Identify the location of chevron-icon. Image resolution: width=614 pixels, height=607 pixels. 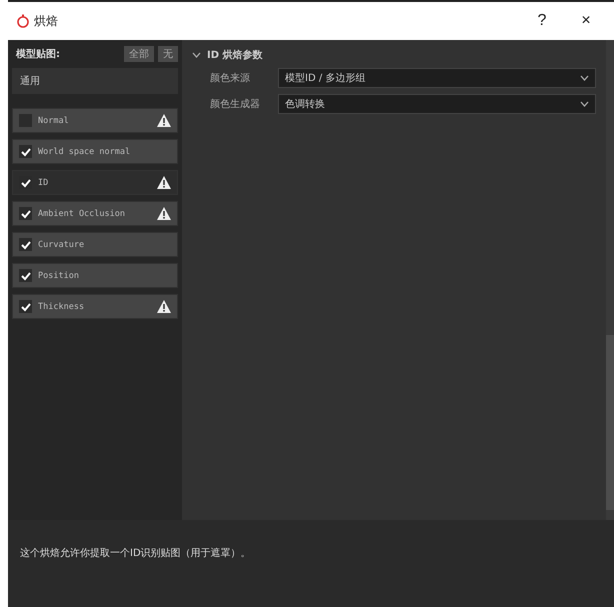
(196, 55).